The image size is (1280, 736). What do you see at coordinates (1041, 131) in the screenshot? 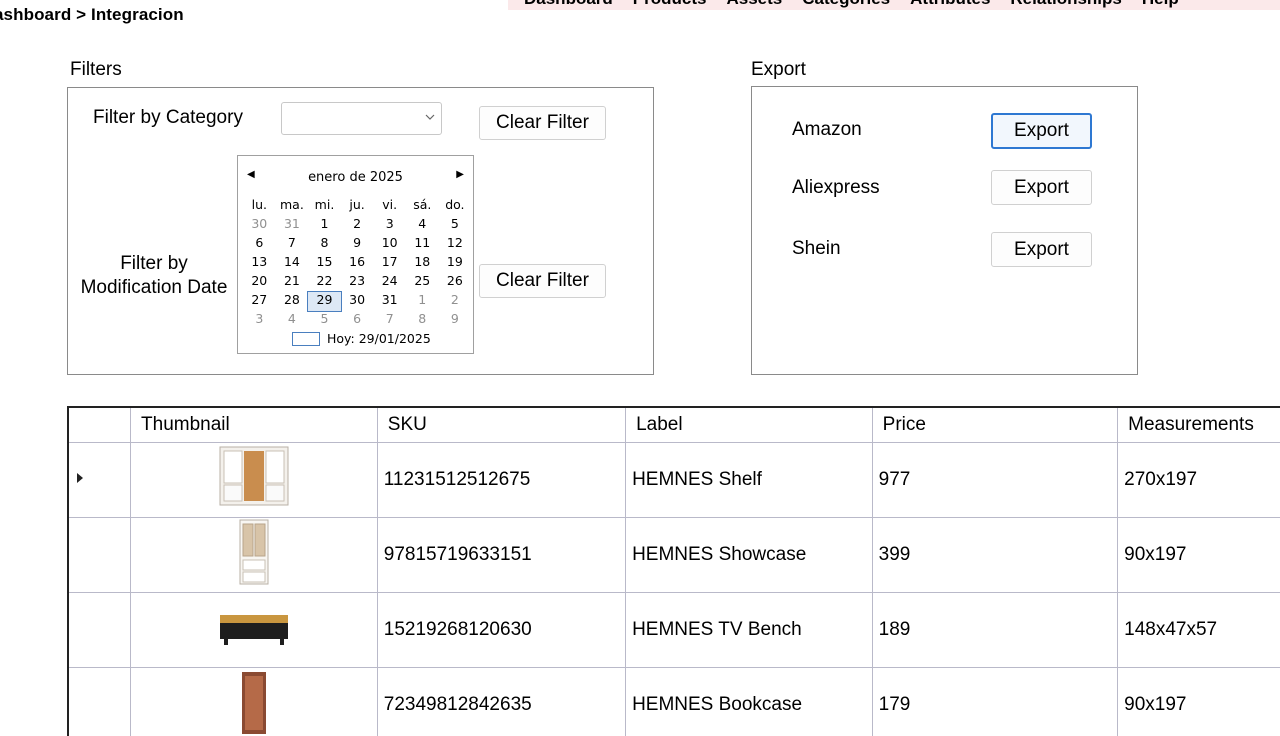
I see `export-amazon-button: Export` at bounding box center [1041, 131].